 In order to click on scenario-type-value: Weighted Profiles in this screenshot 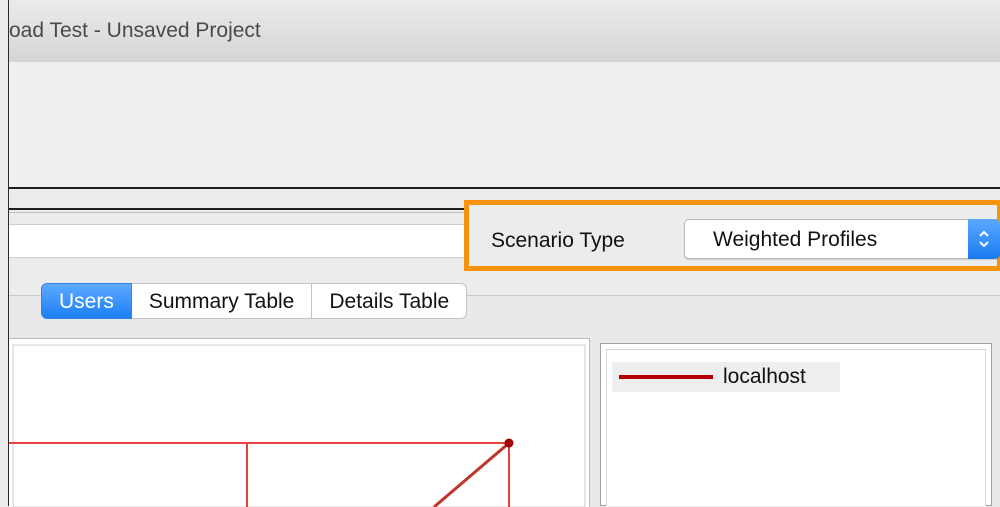, I will do `click(795, 239)`.